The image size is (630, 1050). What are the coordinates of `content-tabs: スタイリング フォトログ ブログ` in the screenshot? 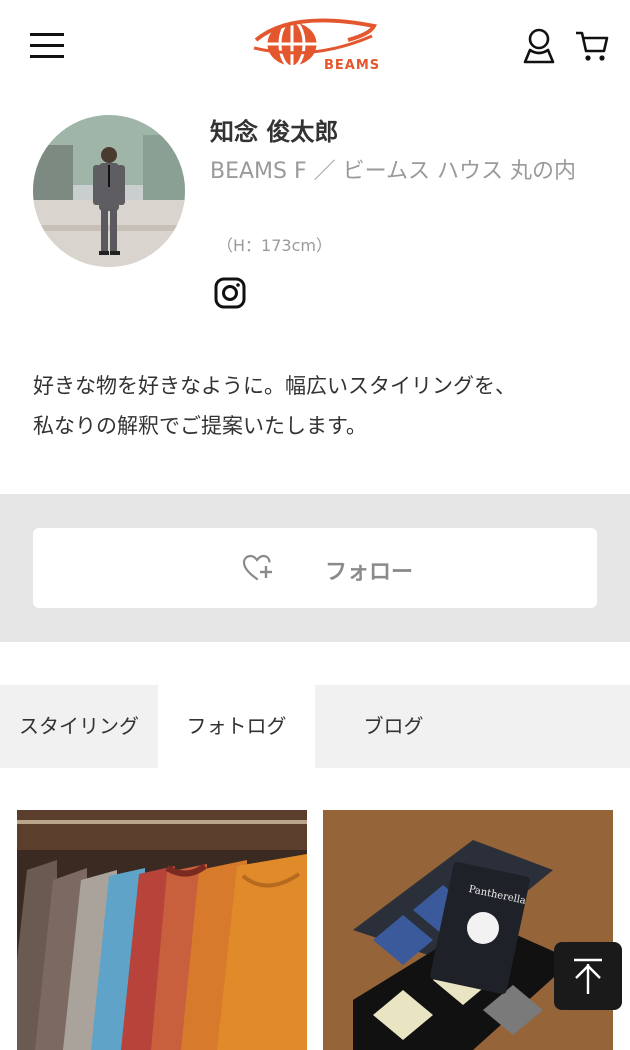 It's located at (315, 726).